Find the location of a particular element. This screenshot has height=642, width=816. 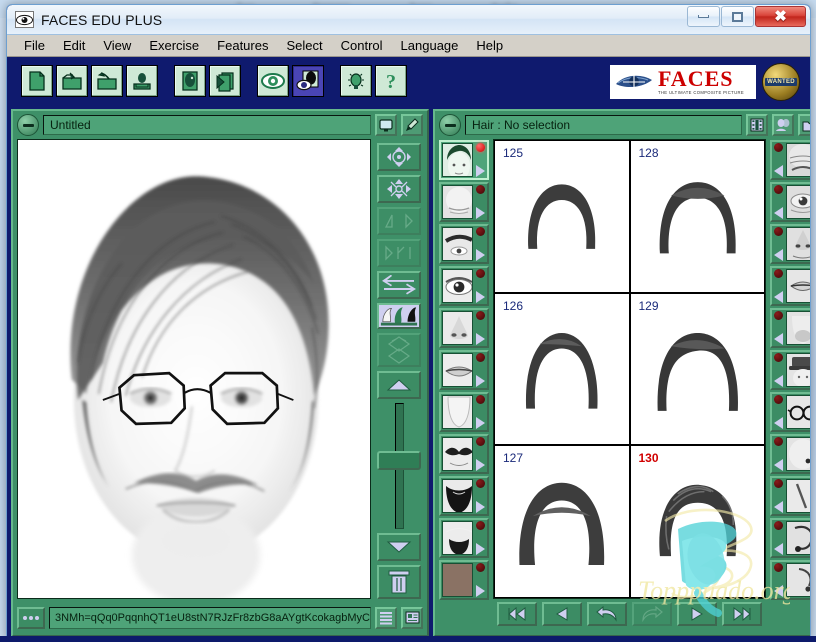

slideshow-button is located at coordinates (225, 81).